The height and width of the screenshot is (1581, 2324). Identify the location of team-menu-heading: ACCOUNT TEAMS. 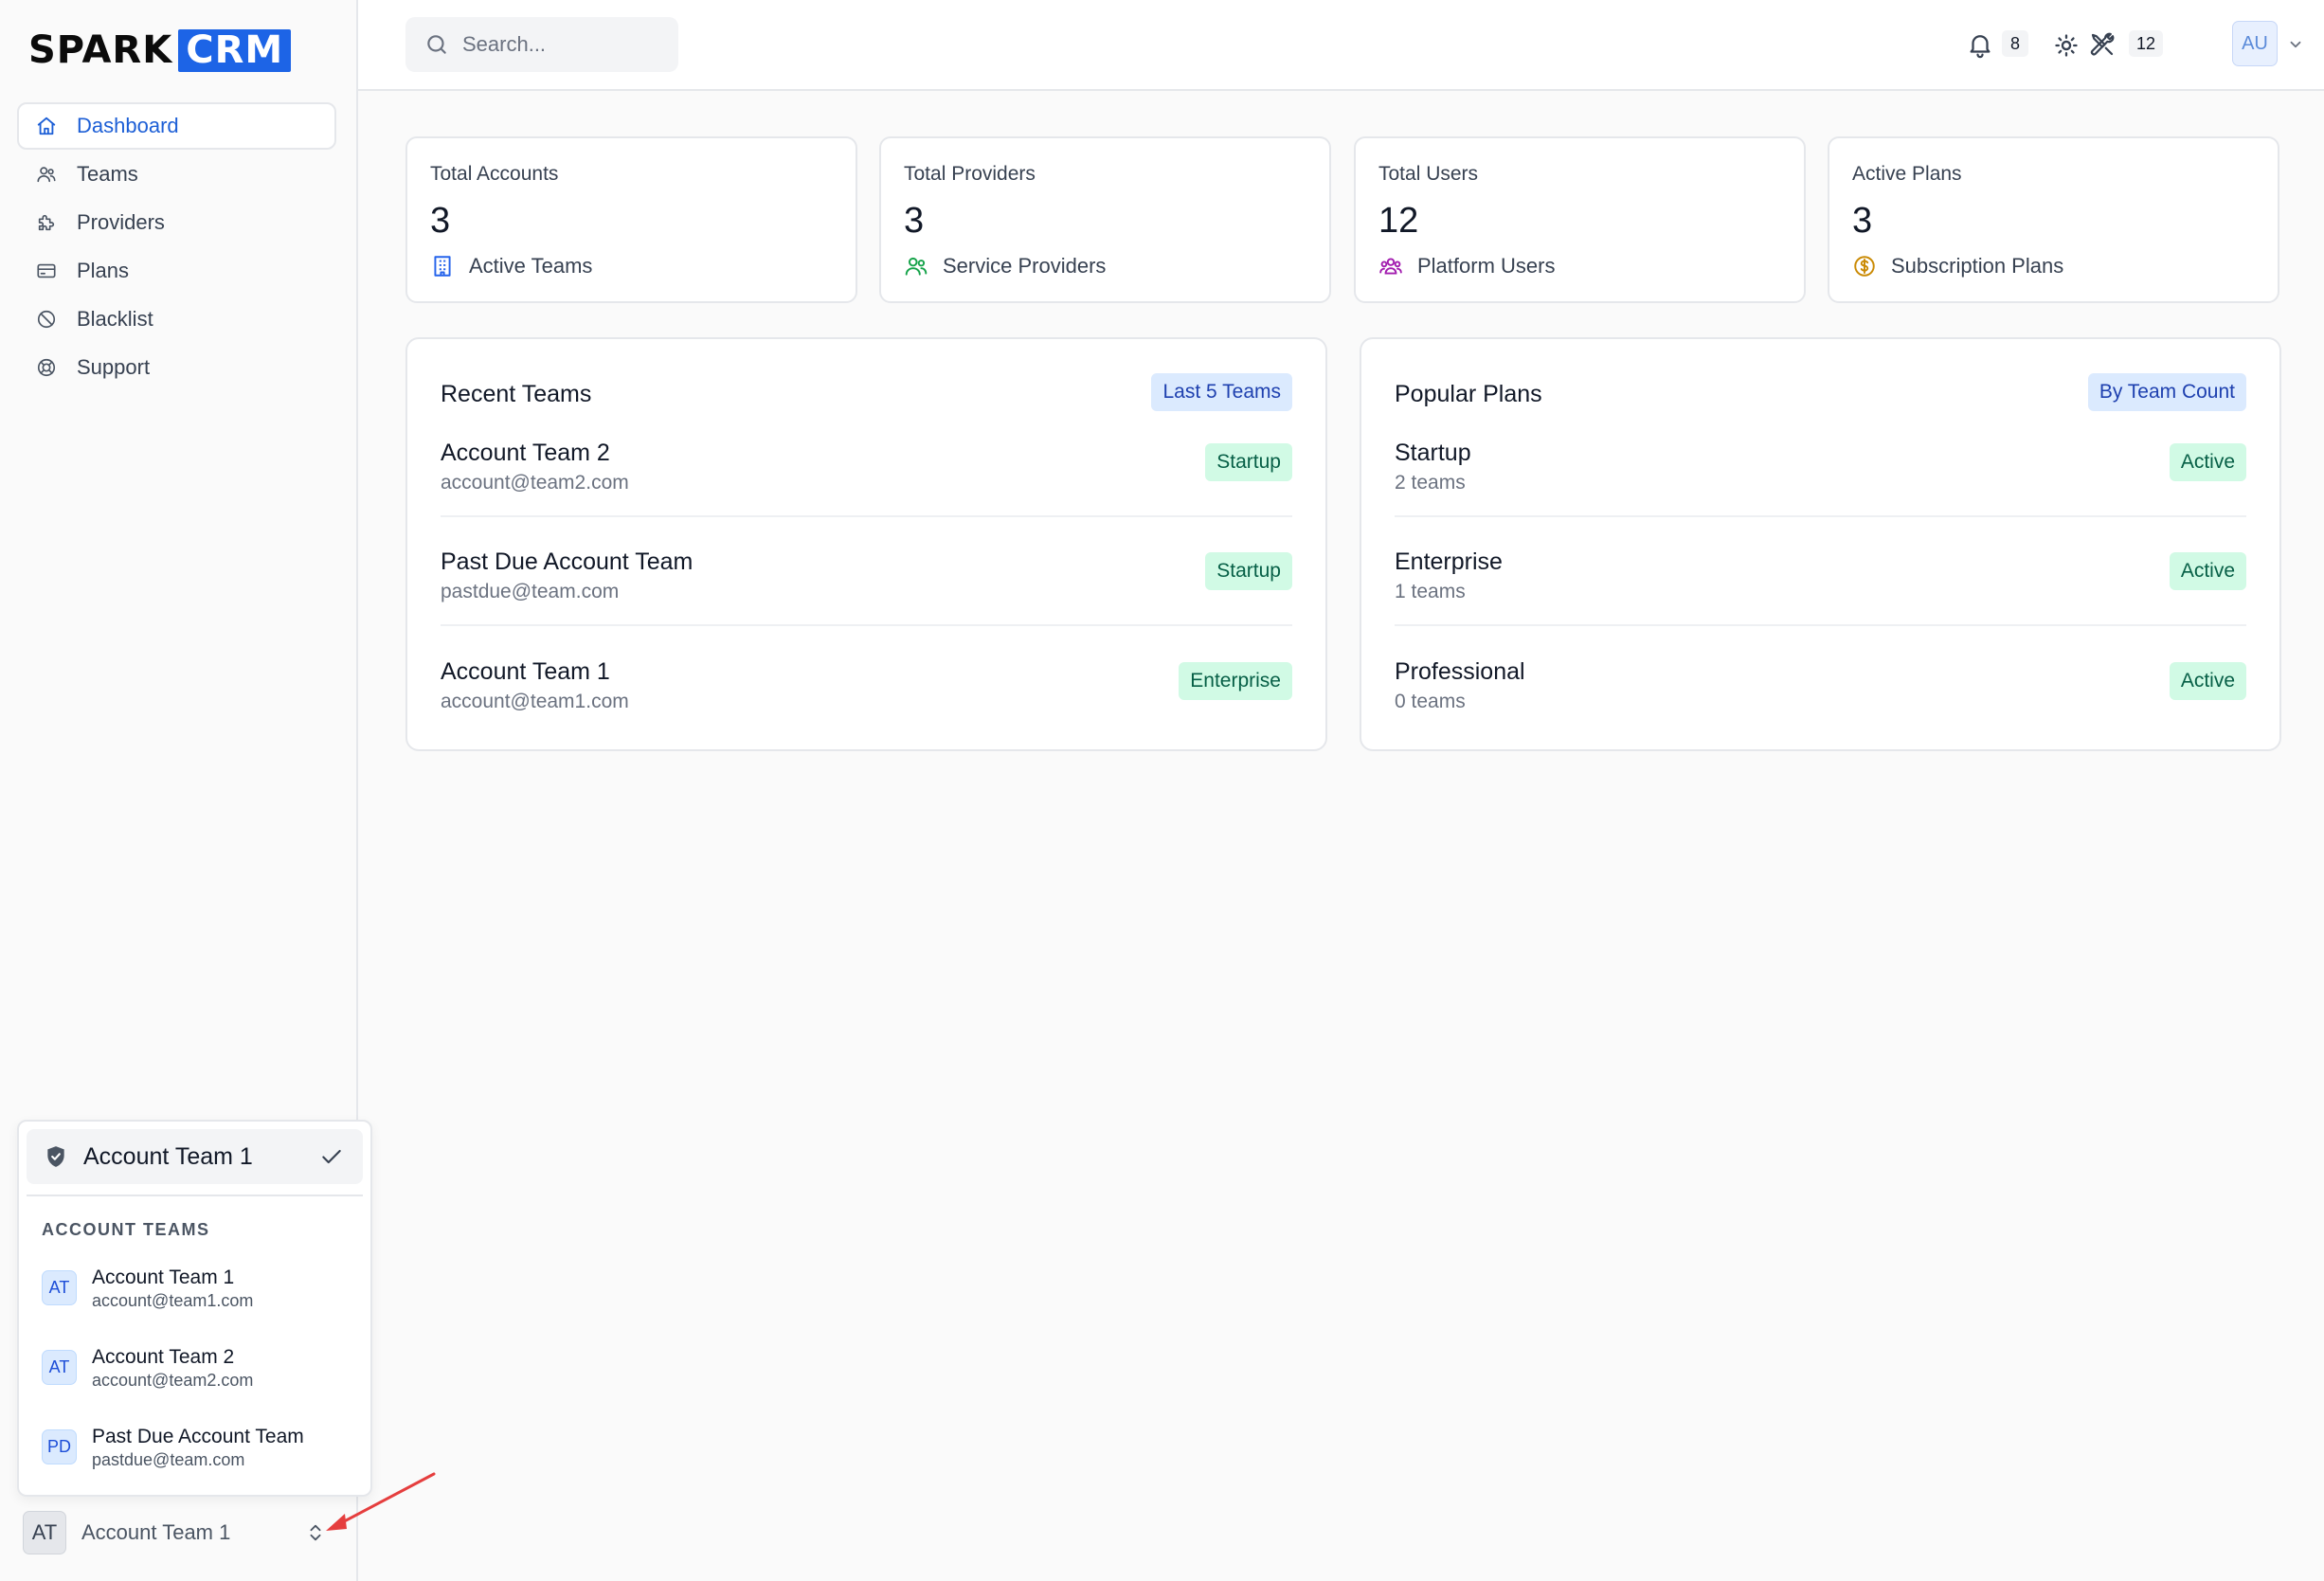
(126, 1229).